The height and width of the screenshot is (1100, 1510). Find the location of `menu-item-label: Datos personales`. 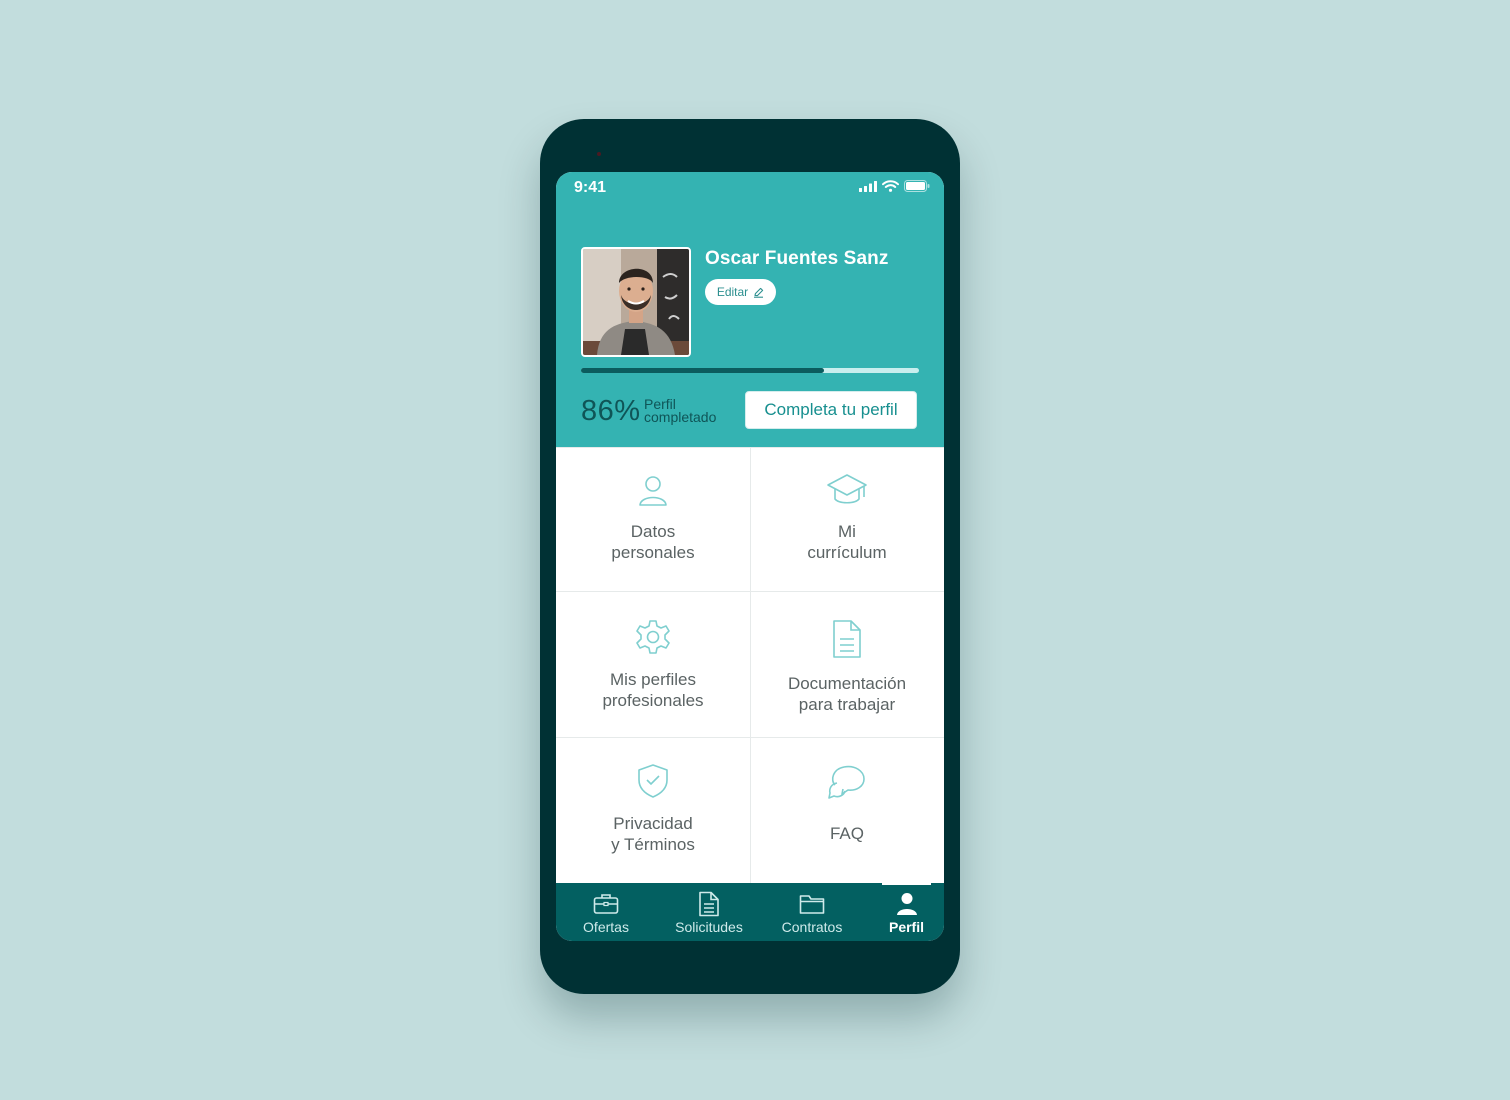

menu-item-label: Datos personales is located at coordinates (653, 542).